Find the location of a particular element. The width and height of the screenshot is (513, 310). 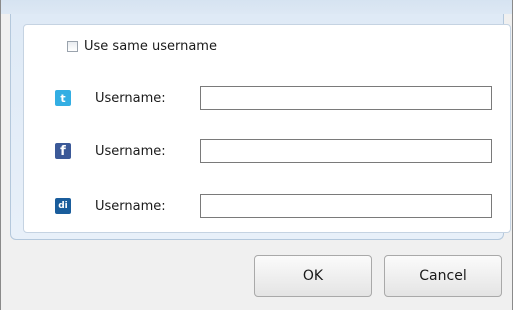

ok-button: OK is located at coordinates (313, 276).